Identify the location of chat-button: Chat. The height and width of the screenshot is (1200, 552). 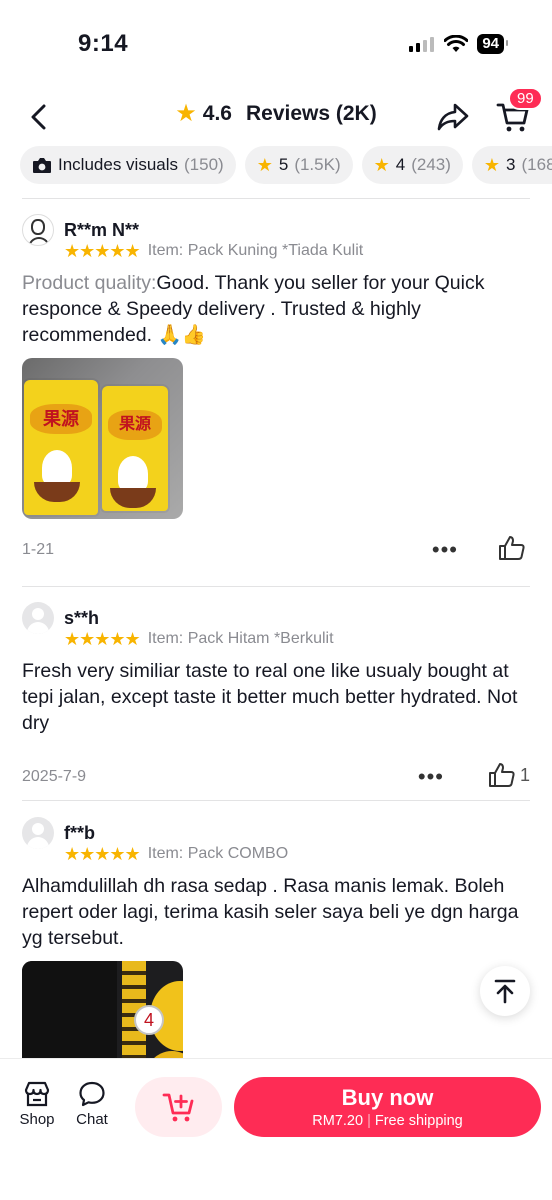
(92, 1104).